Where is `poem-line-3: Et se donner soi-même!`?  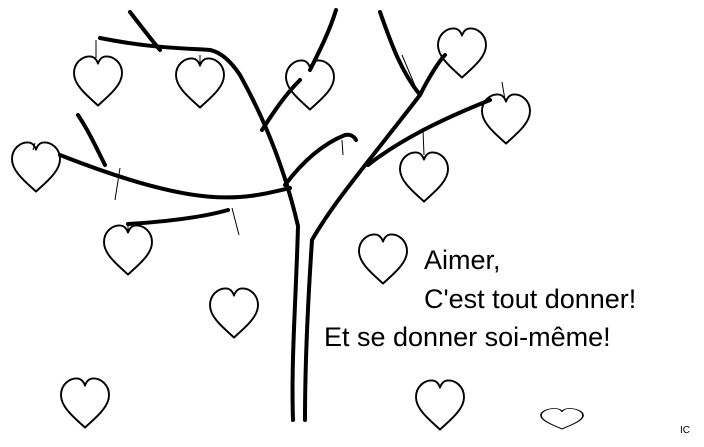
poem-line-3: Et se donner soi-même! is located at coordinates (467, 337).